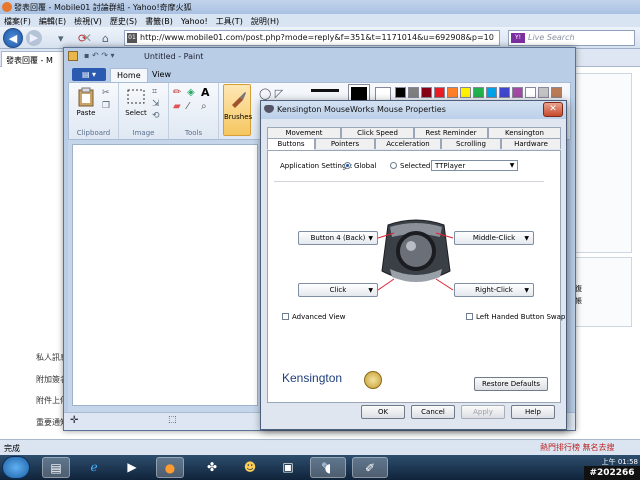  What do you see at coordinates (61, 38) in the screenshot?
I see `dropdown-history-icon: ▾` at bounding box center [61, 38].